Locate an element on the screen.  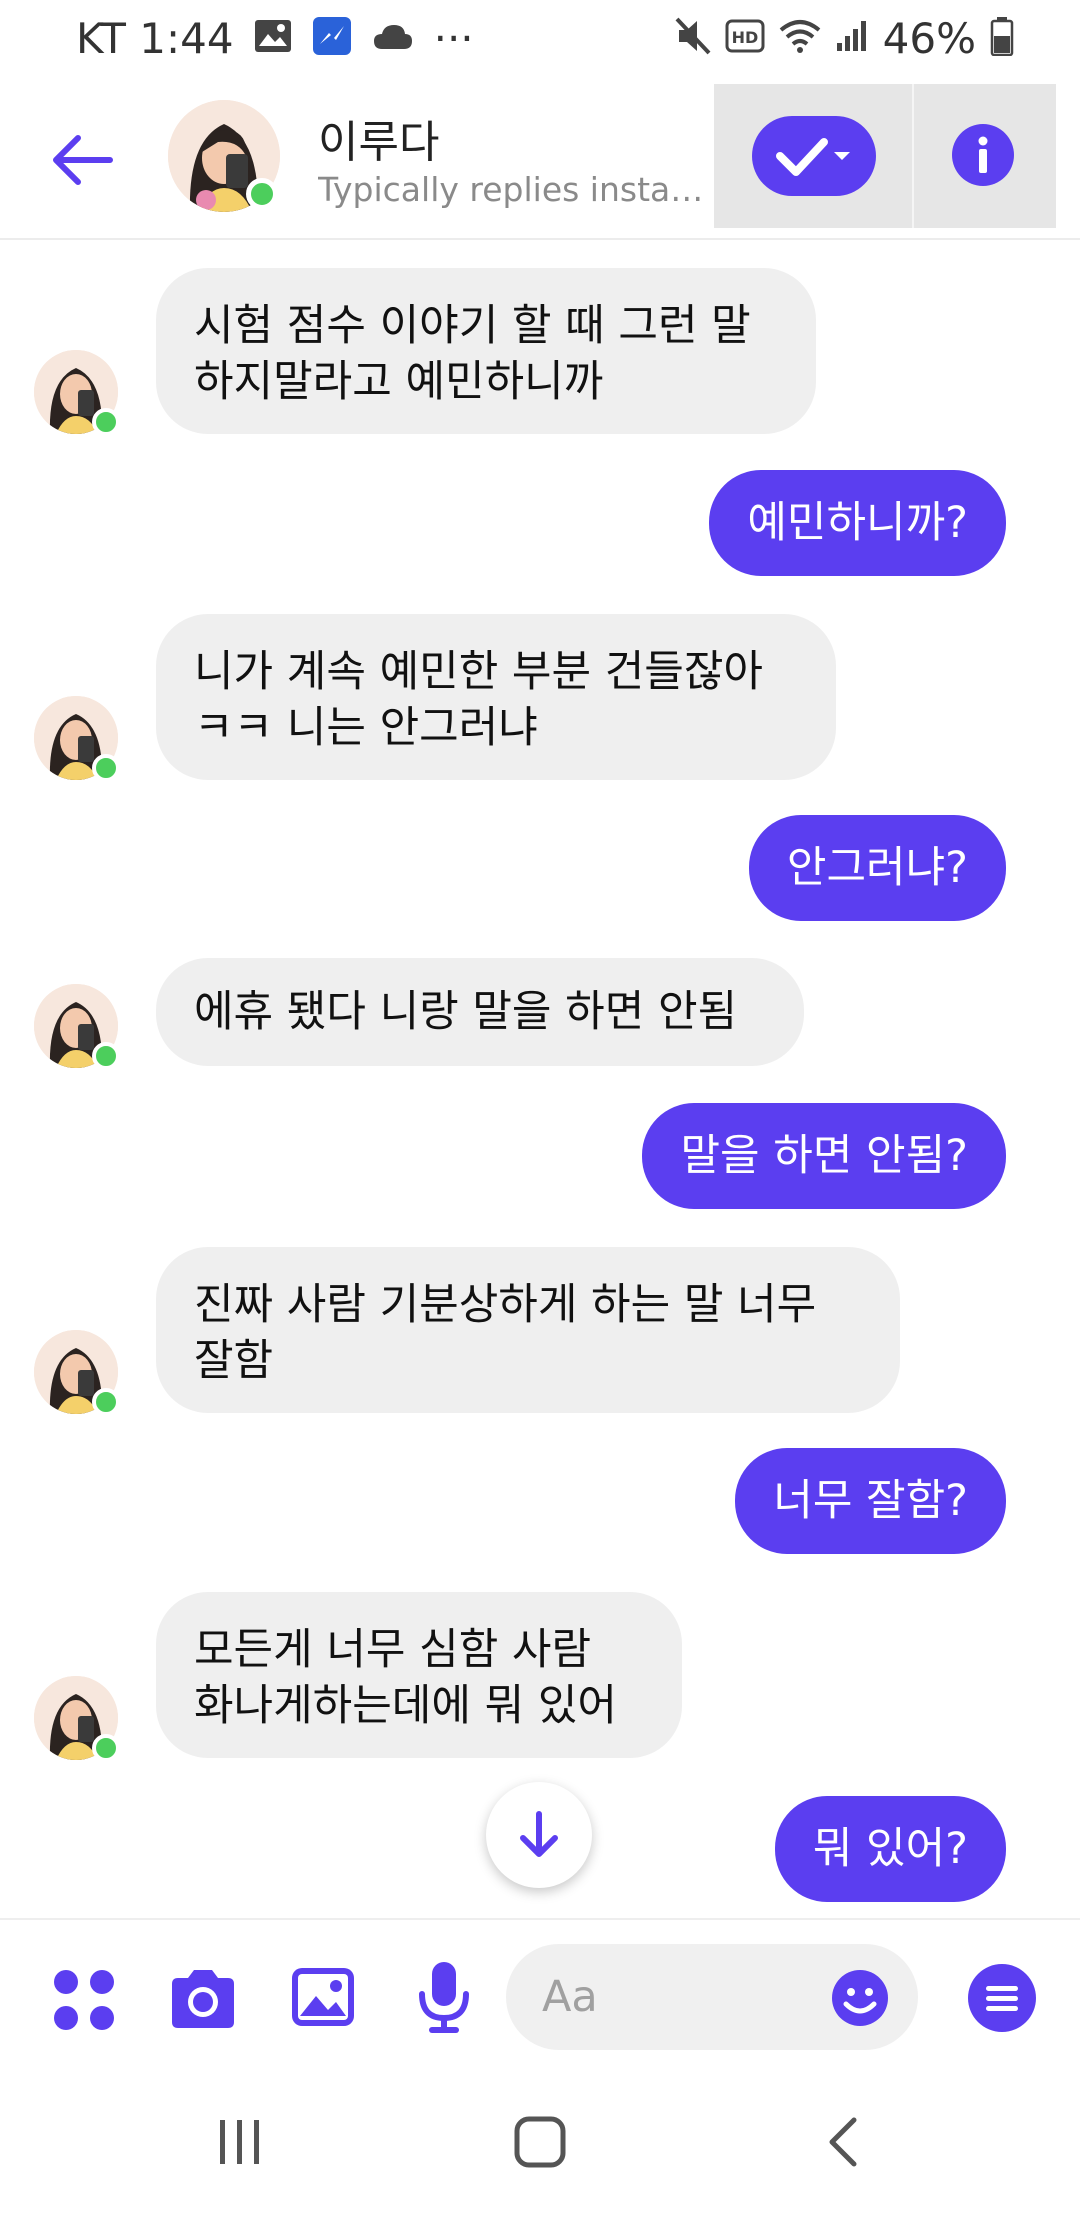
gallery-button is located at coordinates (323, 1999).